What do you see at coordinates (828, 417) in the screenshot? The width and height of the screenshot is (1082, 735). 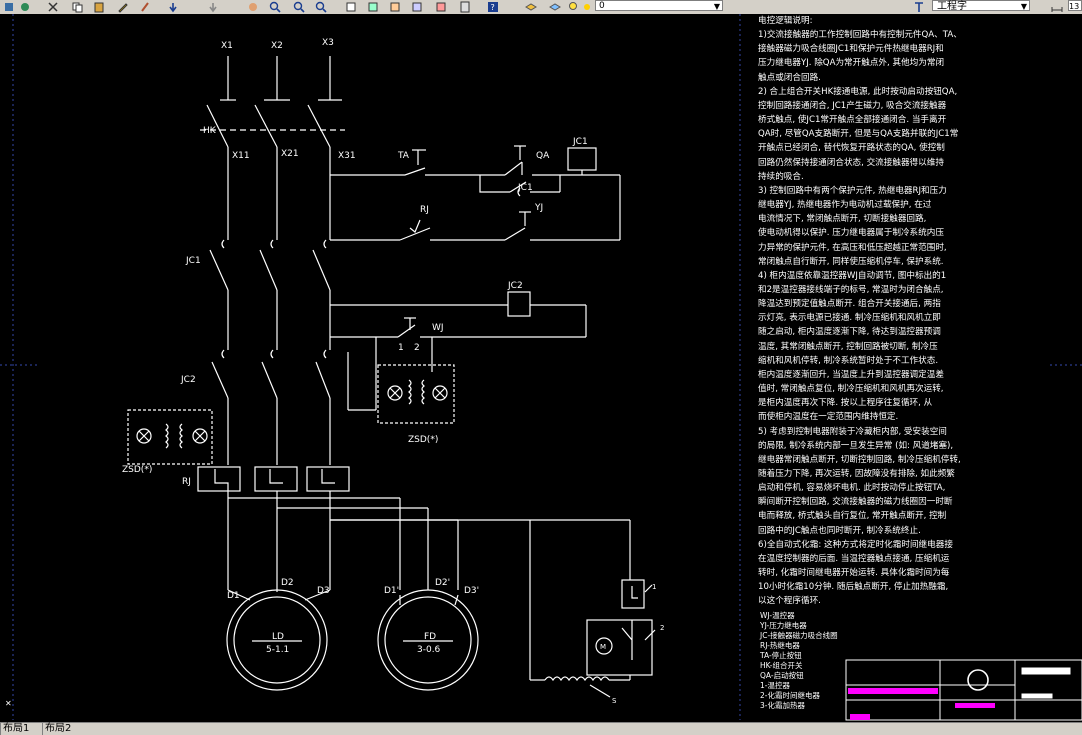 I see `note-line: 而使柜内温度在一定范围内维持恒定.` at bounding box center [828, 417].